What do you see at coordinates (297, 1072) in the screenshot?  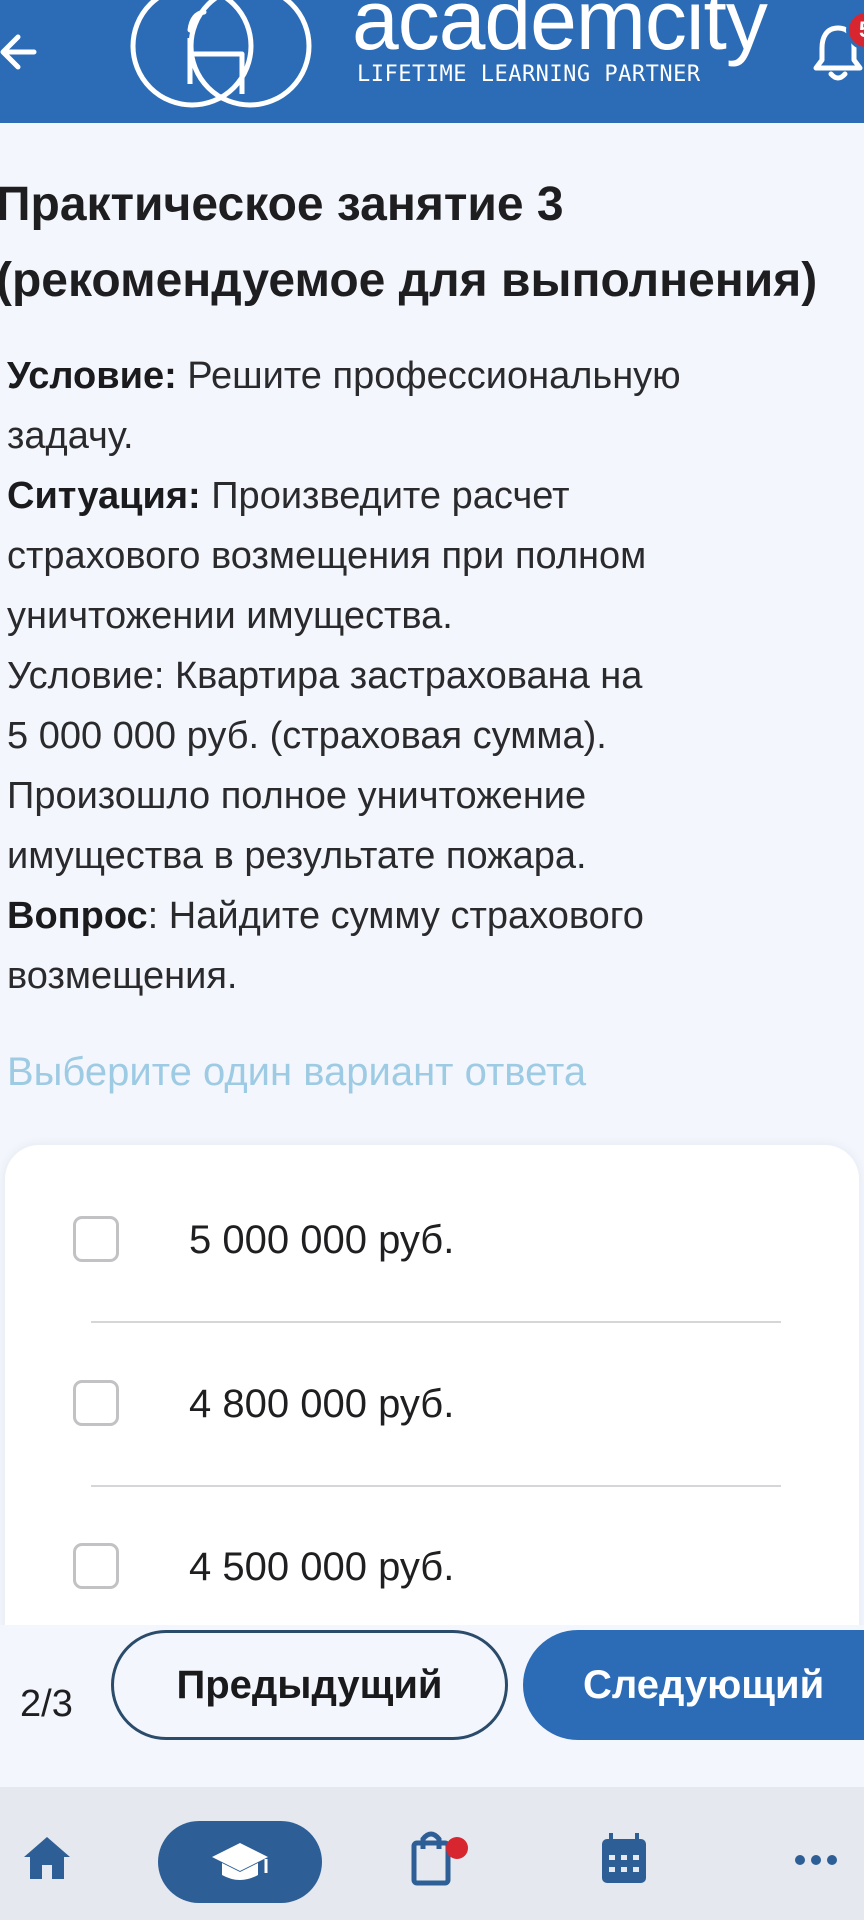 I see `answer-hint: Выберите один вариант ответа` at bounding box center [297, 1072].